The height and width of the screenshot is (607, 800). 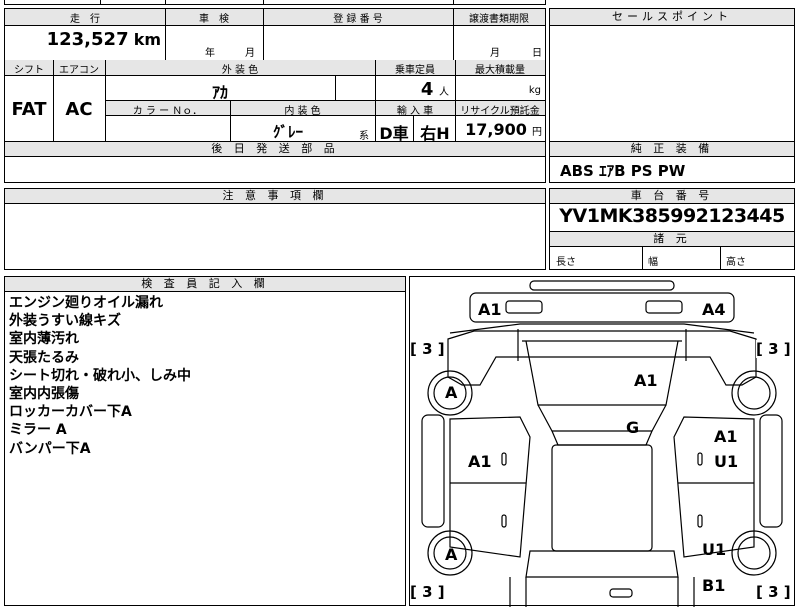 What do you see at coordinates (70, 412) in the screenshot?
I see `inspector-note: ロッカーカバー下A` at bounding box center [70, 412].